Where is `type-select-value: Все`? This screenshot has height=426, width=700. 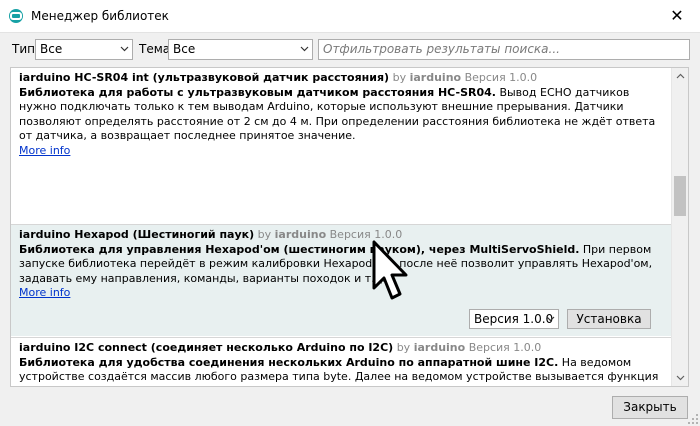
type-select-value: Все is located at coordinates (51, 49).